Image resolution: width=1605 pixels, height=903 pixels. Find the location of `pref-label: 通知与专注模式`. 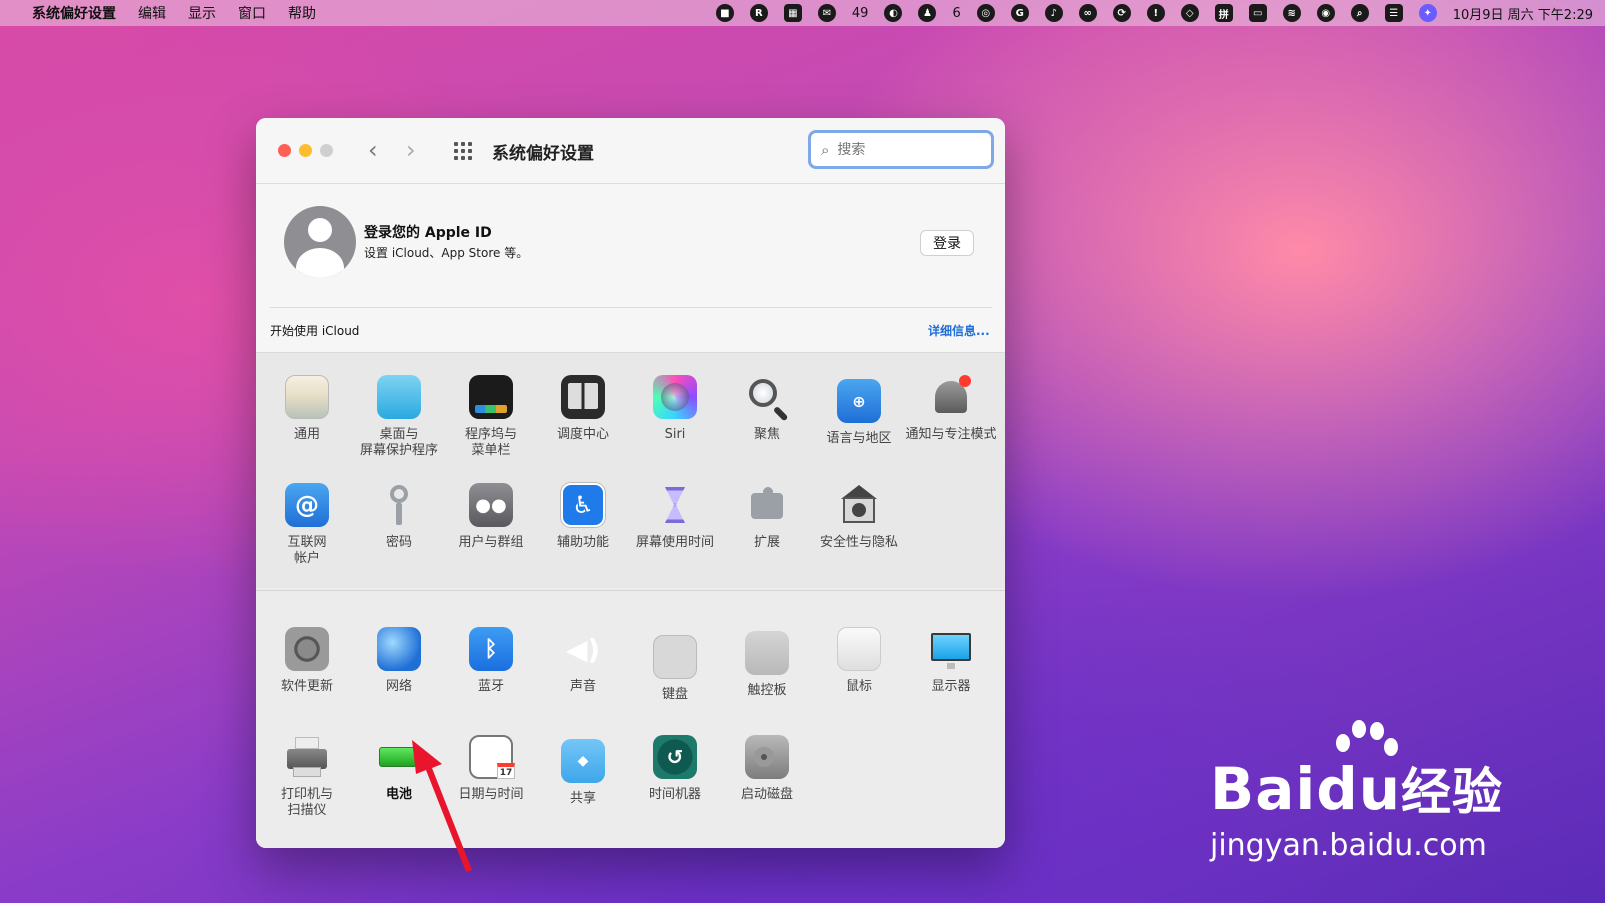

pref-label: 通知与专注模式 is located at coordinates (951, 434).